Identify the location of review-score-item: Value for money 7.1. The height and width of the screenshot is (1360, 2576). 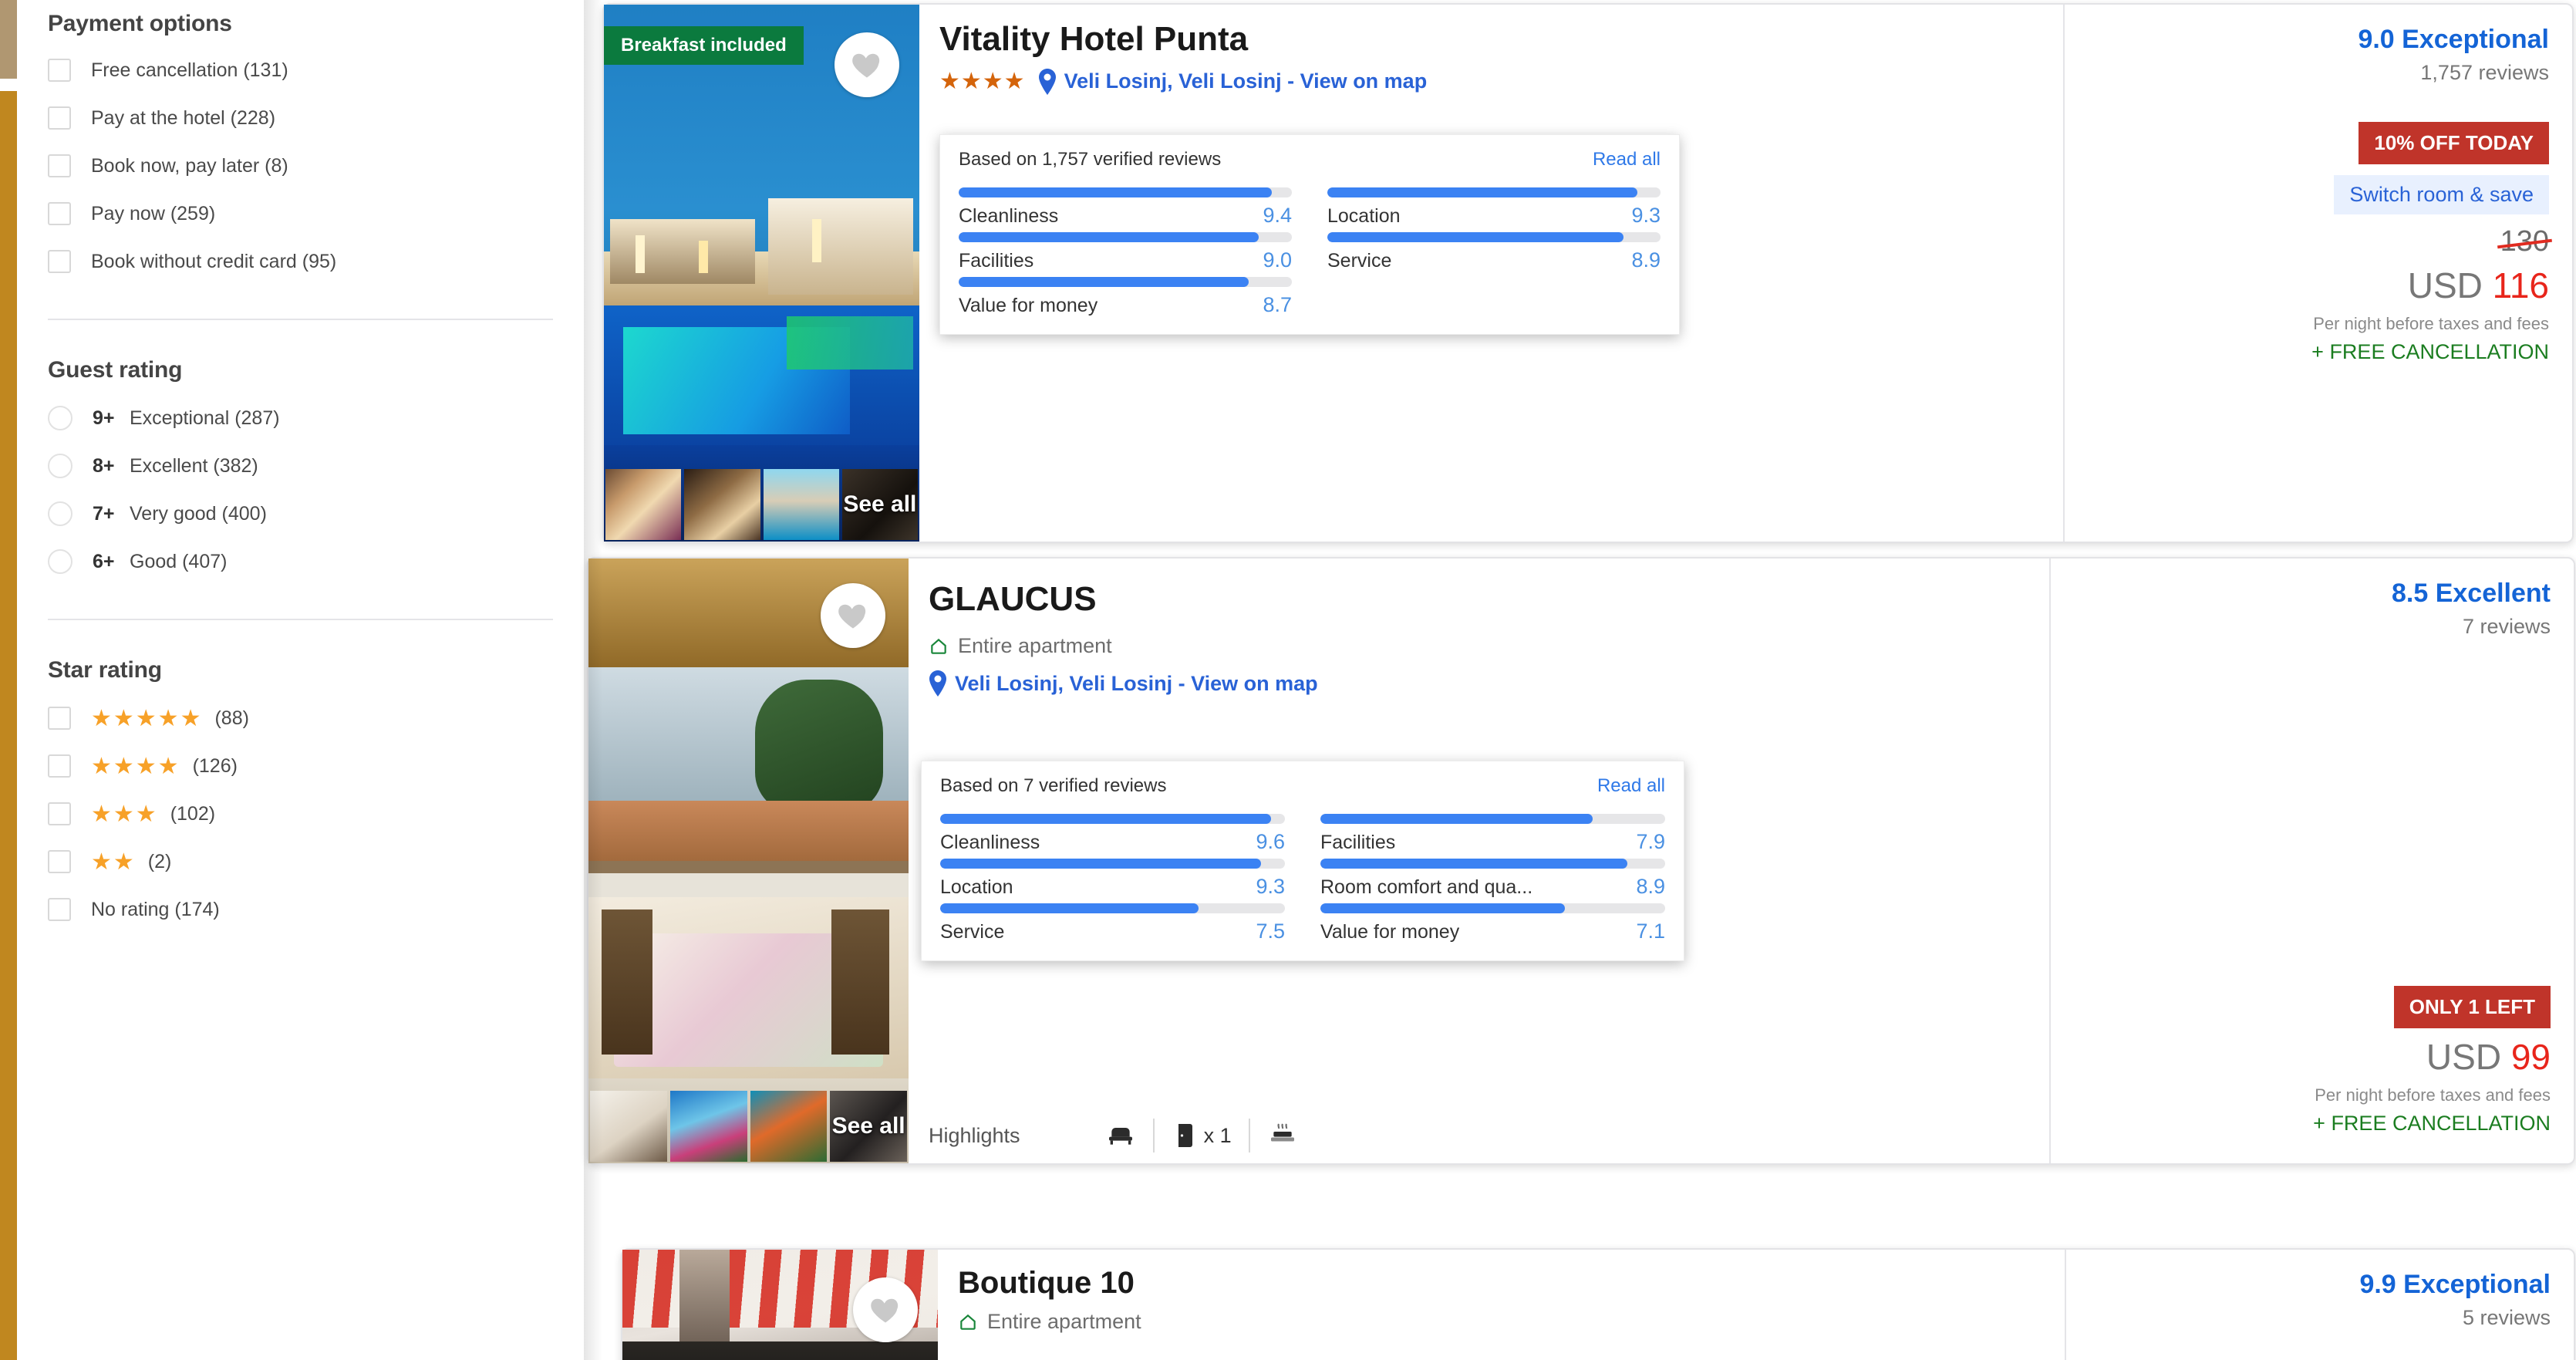
(1492, 926).